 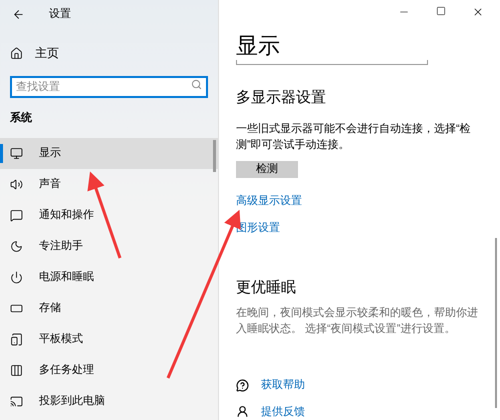 What do you see at coordinates (441, 11) in the screenshot?
I see `maximize-icon` at bounding box center [441, 11].